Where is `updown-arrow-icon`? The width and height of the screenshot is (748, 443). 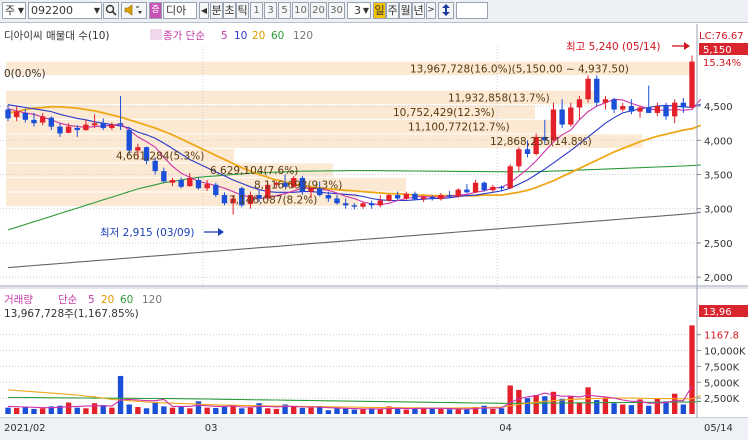 updown-arrow-icon is located at coordinates (446, 10).